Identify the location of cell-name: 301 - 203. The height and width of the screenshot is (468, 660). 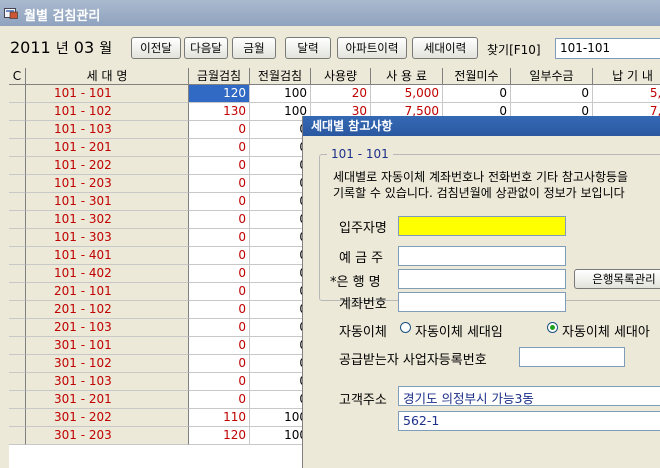
(107, 436).